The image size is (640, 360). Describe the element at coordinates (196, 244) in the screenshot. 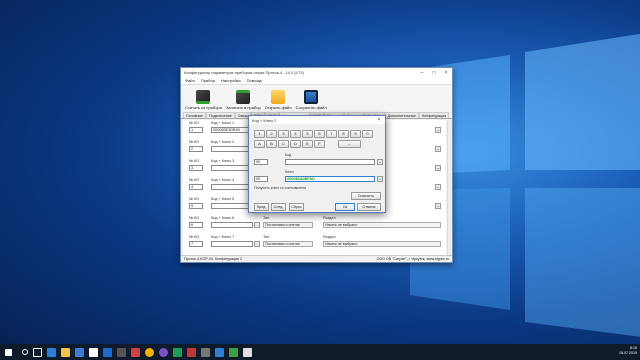

I see `ko-number-field: 7` at that location.